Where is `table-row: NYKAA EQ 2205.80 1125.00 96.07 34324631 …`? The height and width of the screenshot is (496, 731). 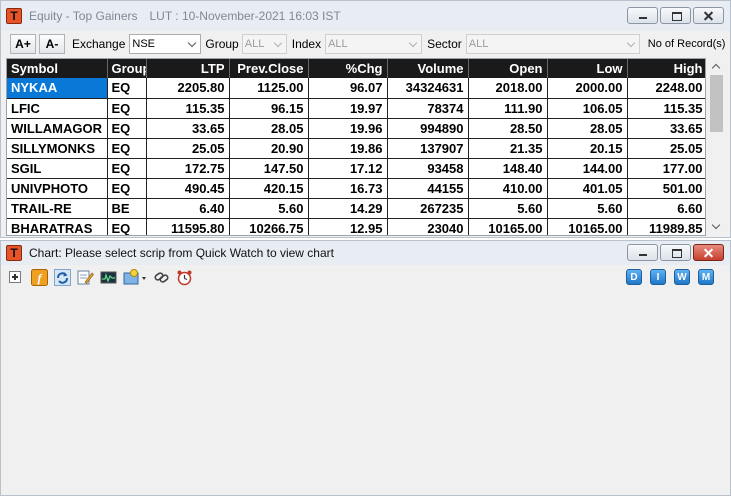 table-row: NYKAA EQ 2205.80 1125.00 96.07 34324631 … is located at coordinates (356, 88).